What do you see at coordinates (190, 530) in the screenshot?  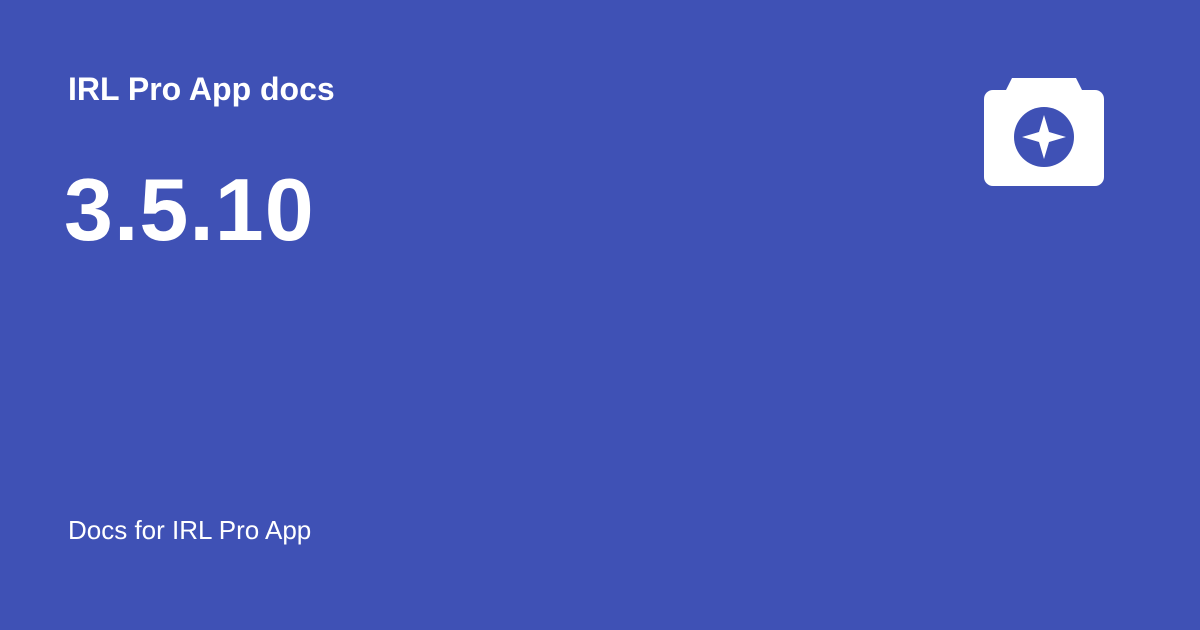 I see `page-description: Docs for IRL Pro App` at bounding box center [190, 530].